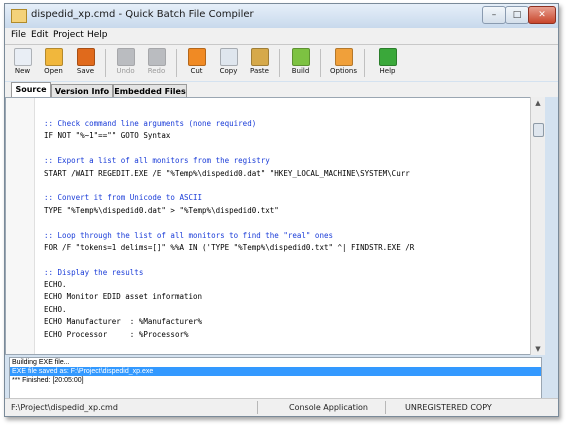 This screenshot has width=566, height=425. Describe the element at coordinates (542, 15) in the screenshot. I see `close-button: ✕` at that location.